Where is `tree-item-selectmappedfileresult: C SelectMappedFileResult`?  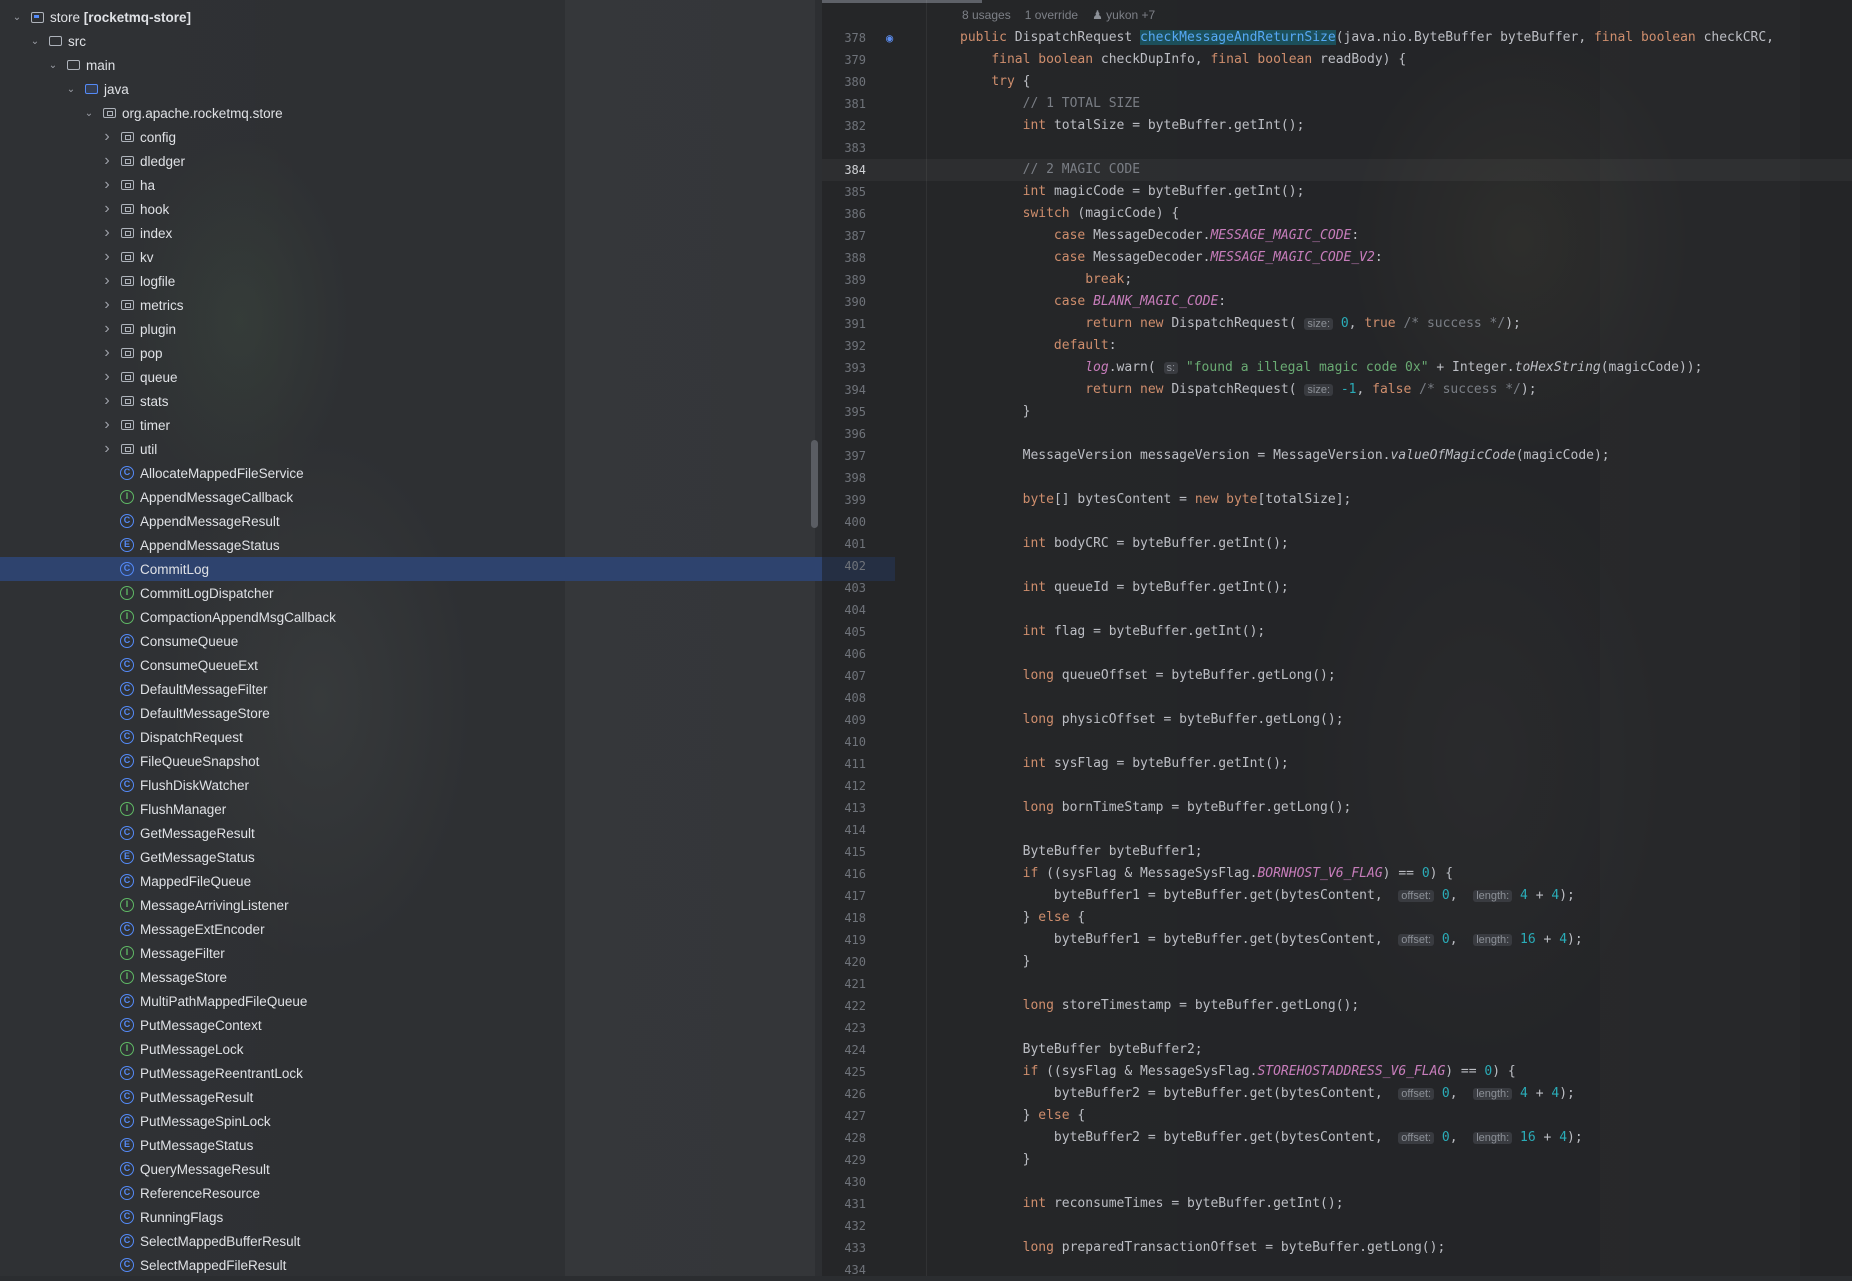 tree-item-selectmappedfileresult: C SelectMappedFileResult is located at coordinates (447, 1265).